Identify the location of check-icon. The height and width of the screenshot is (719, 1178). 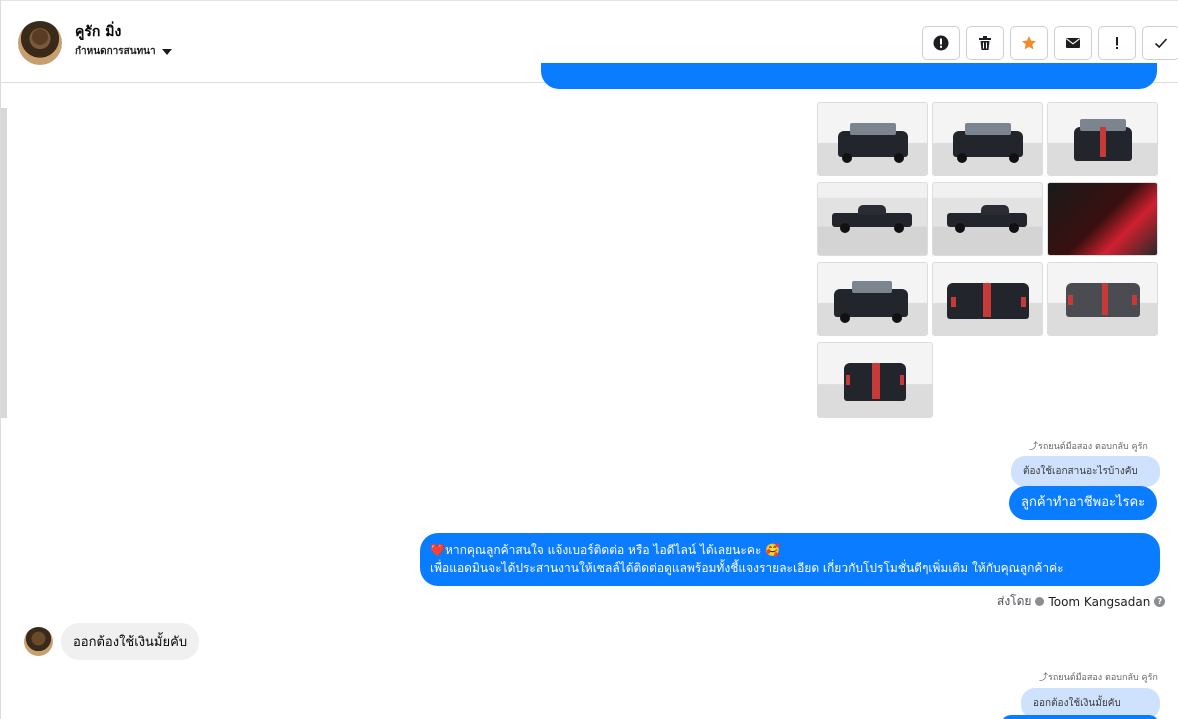
(1161, 43).